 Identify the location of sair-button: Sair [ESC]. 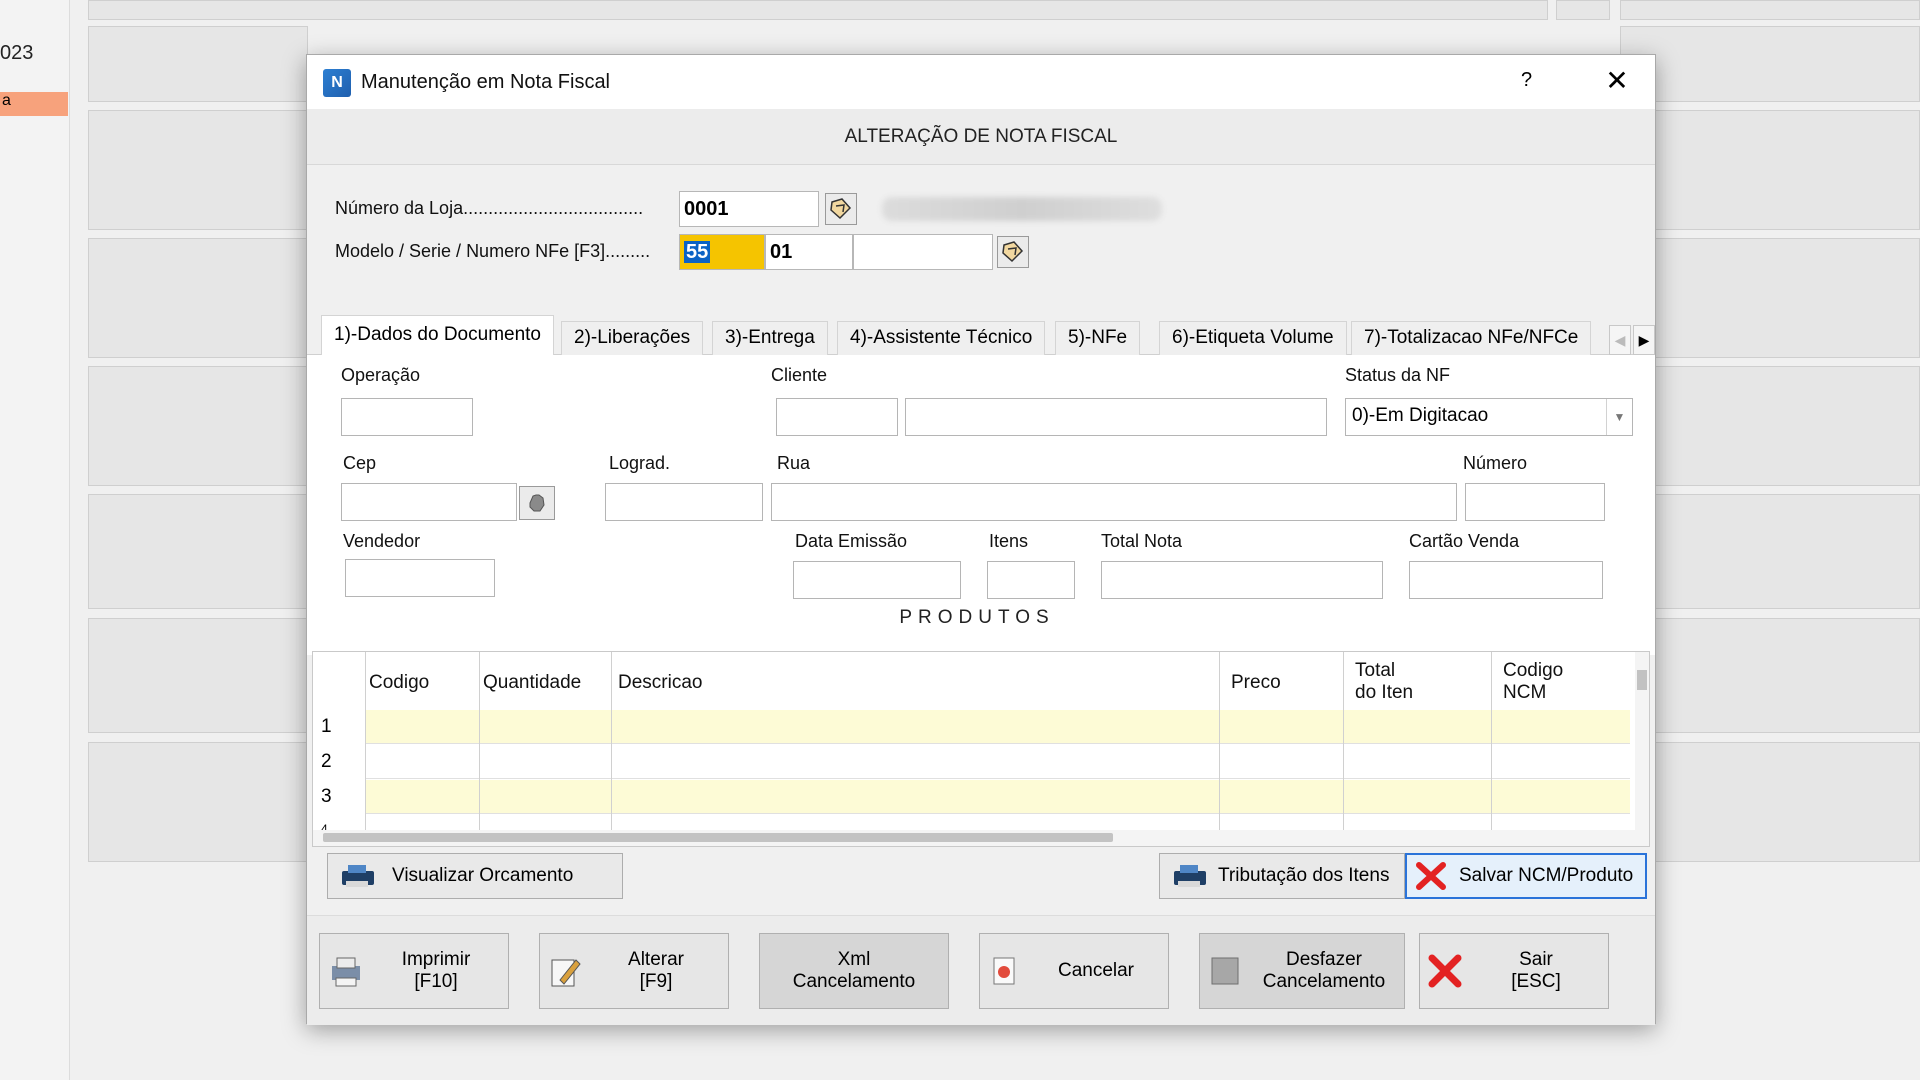
(1514, 971).